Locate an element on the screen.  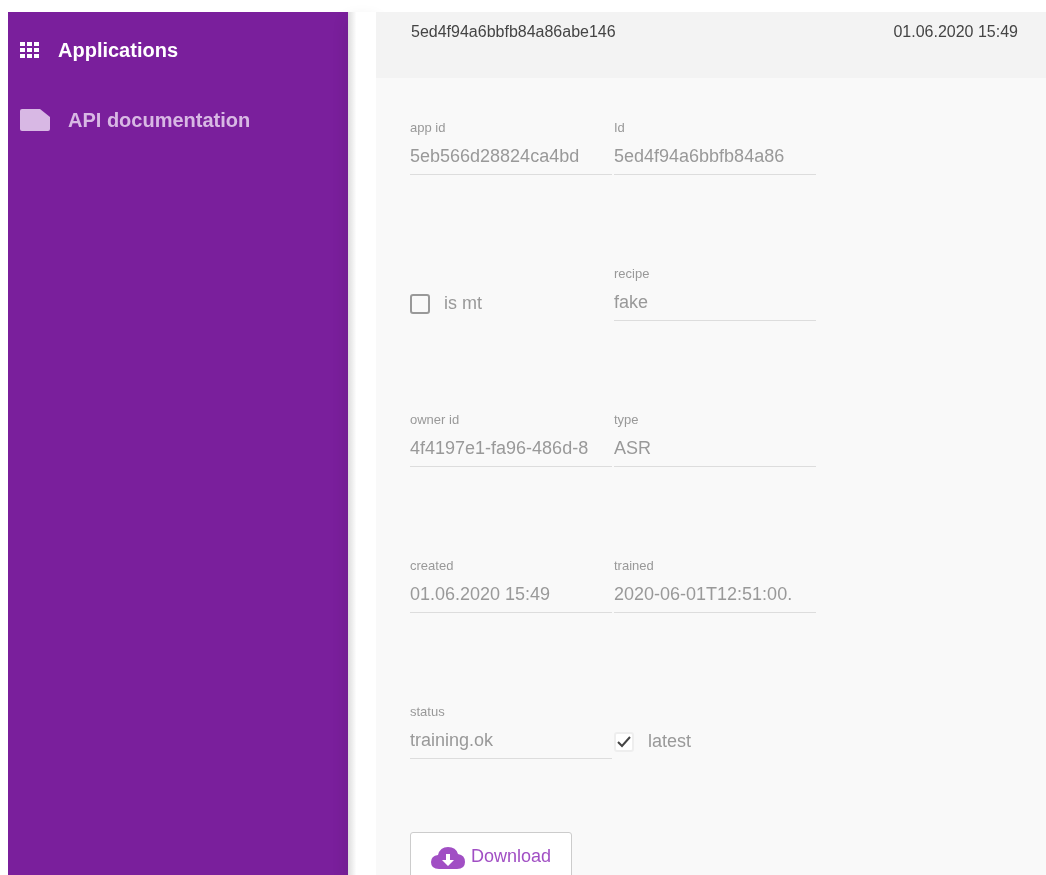
sidebar-item: API documentation is located at coordinates (178, 120).